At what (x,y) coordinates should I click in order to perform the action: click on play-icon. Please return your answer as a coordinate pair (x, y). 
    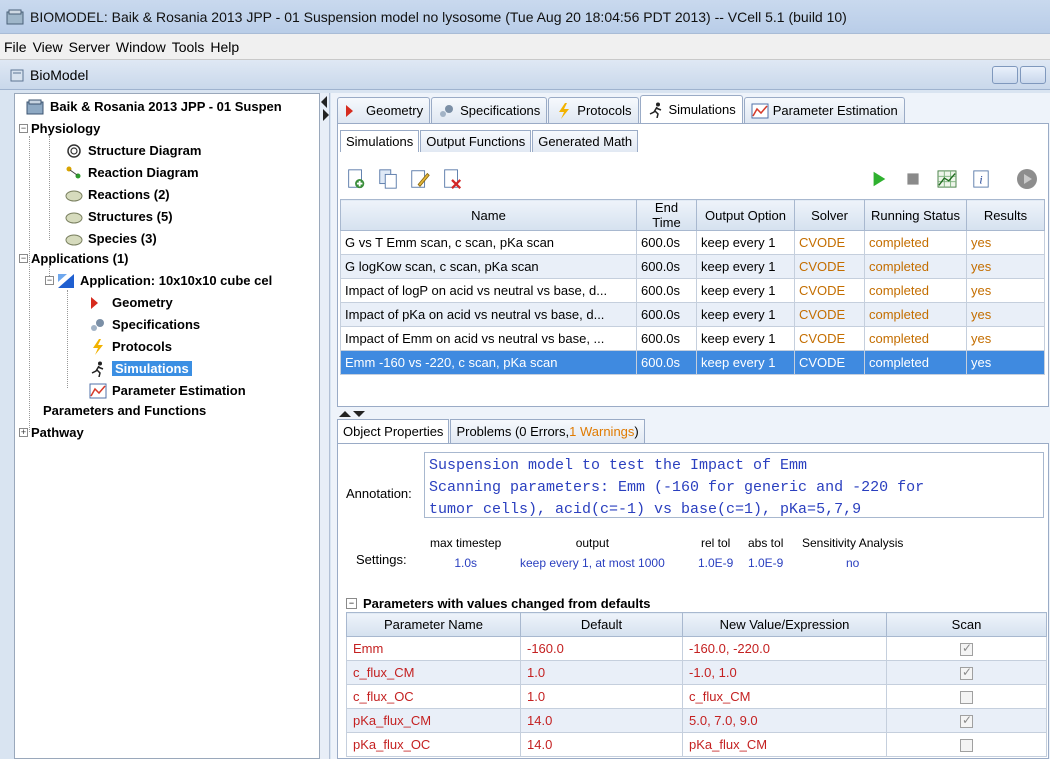
    Looking at the image, I should click on (879, 179).